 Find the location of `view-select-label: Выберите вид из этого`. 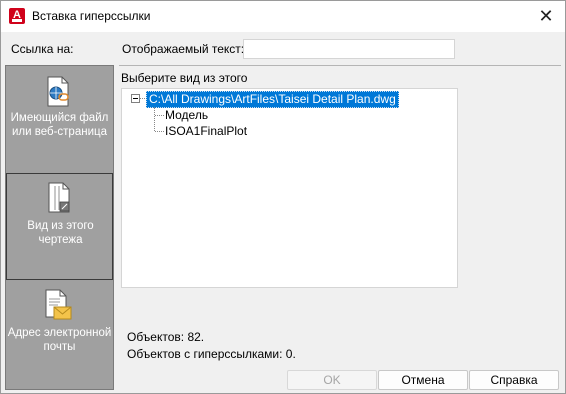

view-select-label: Выберите вид из этого is located at coordinates (184, 78).